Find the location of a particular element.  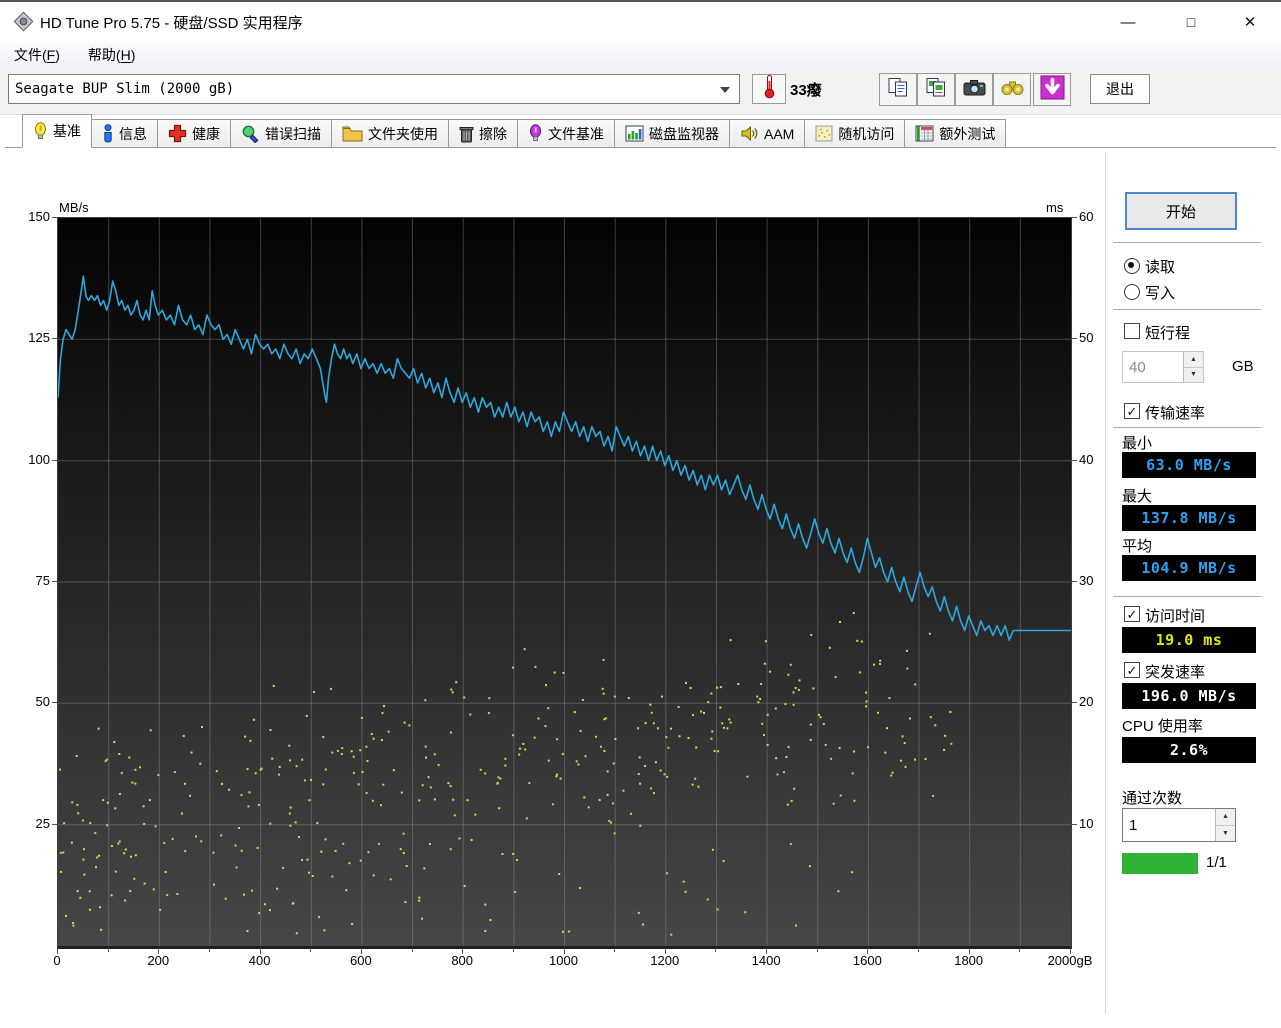

copy-image-icon is located at coordinates (936, 90).